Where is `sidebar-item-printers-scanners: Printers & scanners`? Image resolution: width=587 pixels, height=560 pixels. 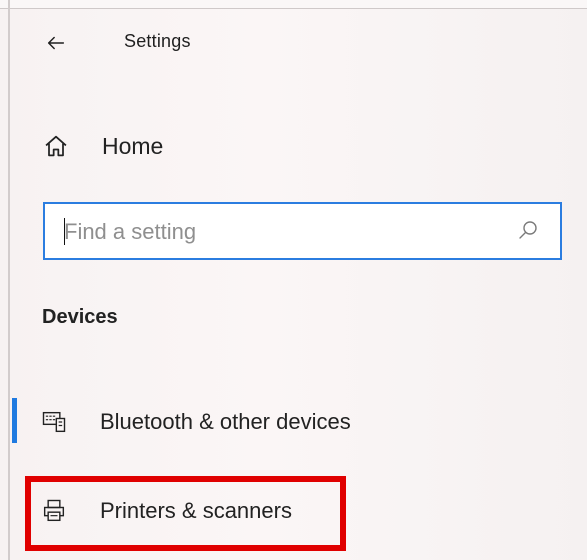
sidebar-item-printers-scanners: Printers & scanners is located at coordinates (265, 511).